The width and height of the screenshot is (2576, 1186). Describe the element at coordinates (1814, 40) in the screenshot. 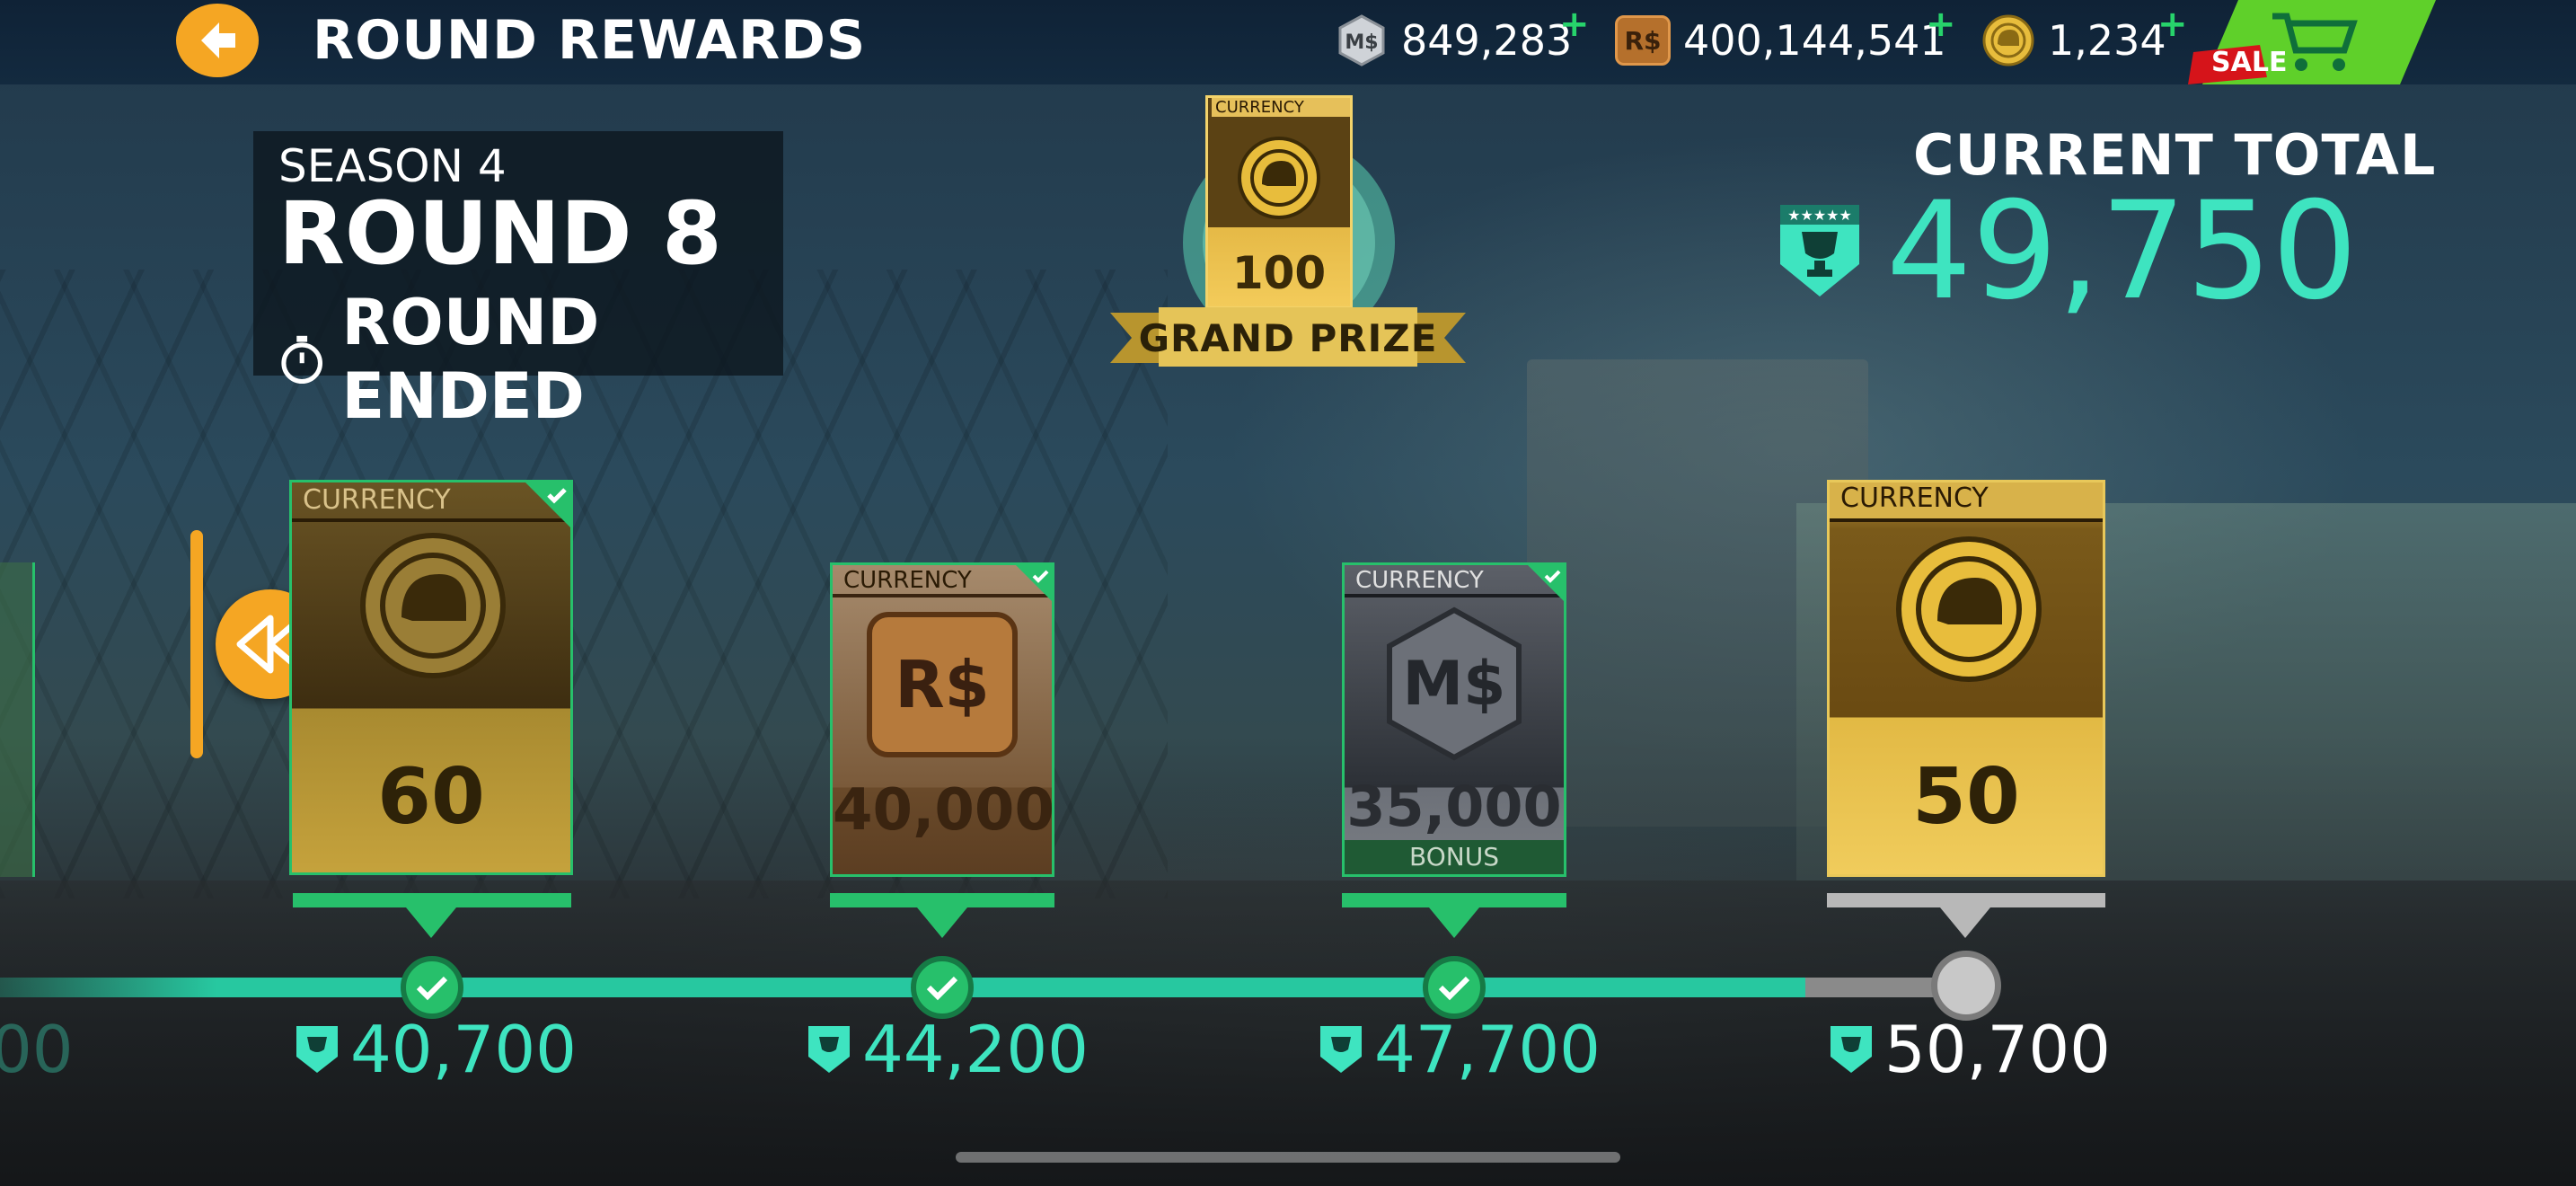

I see `rs-currency-value: 400,144,541` at that location.